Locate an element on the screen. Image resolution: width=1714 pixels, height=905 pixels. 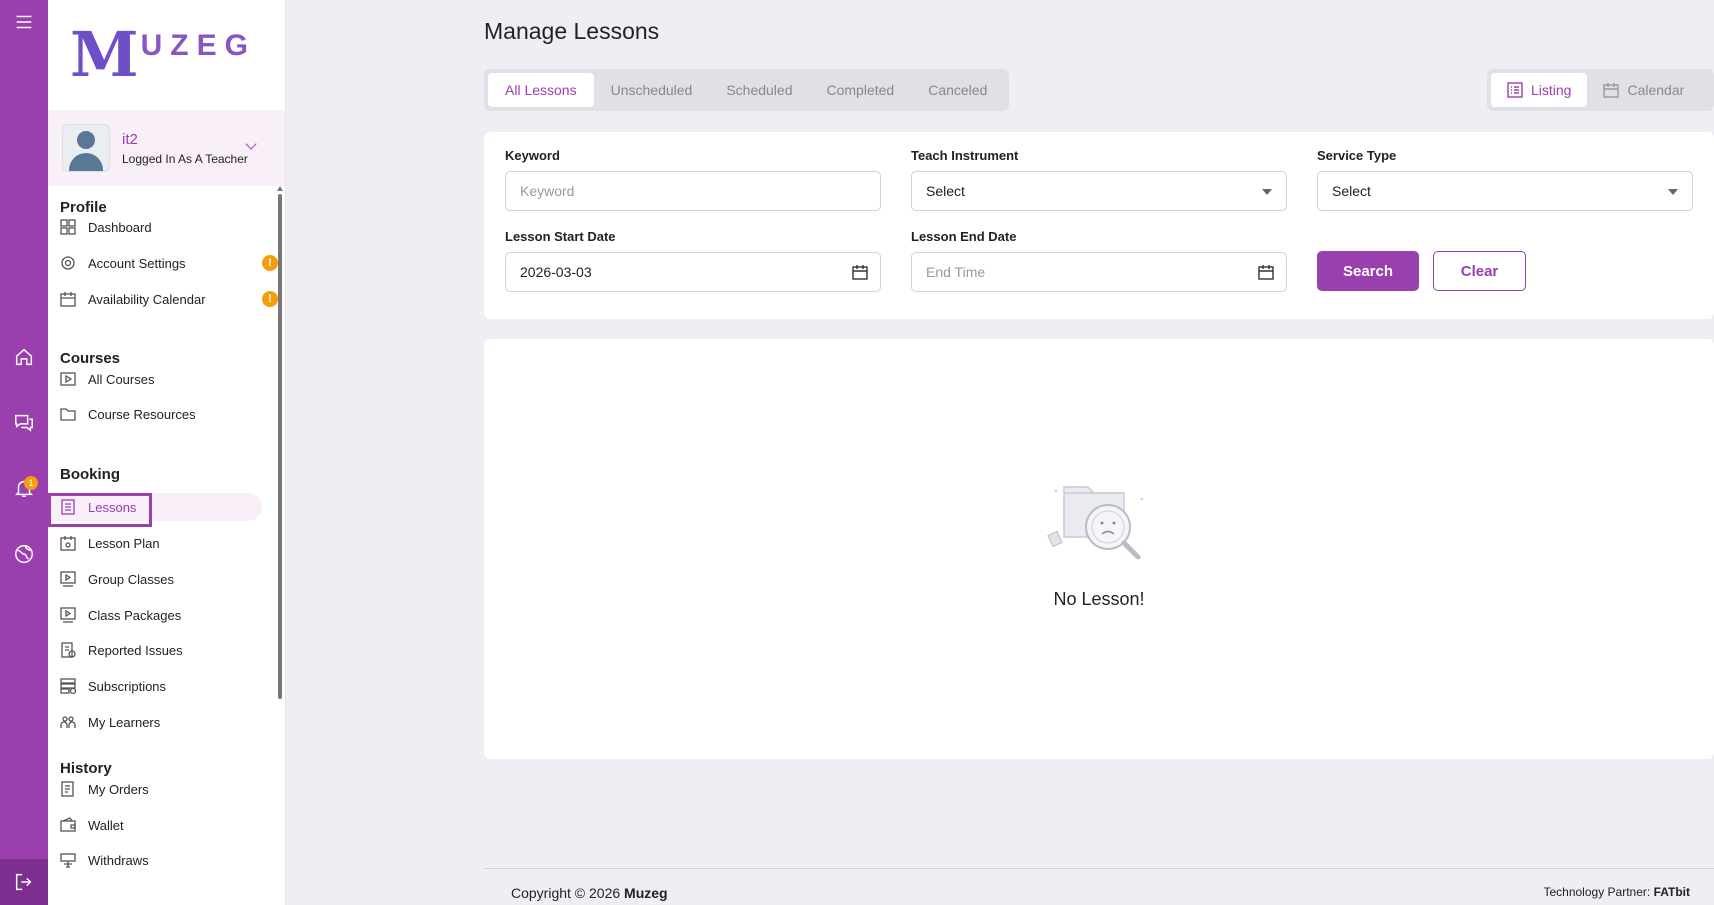
user-role: Logged In As A Teacher is located at coordinates (185, 158).